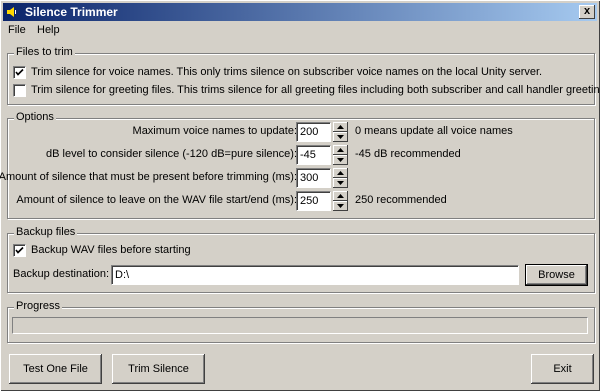 This screenshot has height=391, width=600. I want to click on close-button: x, so click(587, 12).